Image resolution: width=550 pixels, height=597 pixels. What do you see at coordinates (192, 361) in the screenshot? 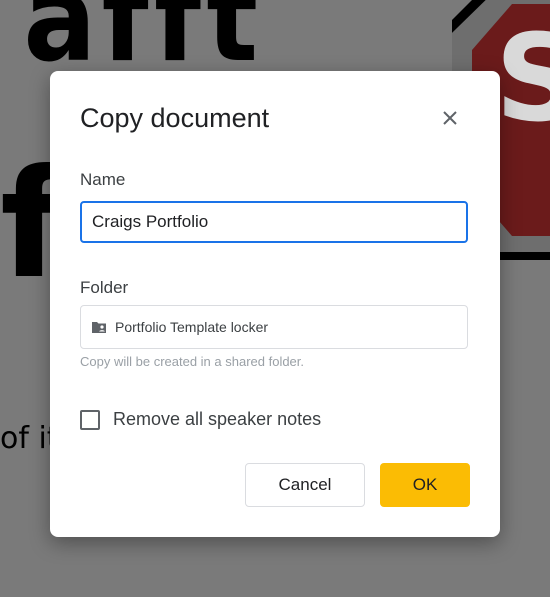
I see `folder-hint: Copy will be created in a shared folder.` at bounding box center [192, 361].